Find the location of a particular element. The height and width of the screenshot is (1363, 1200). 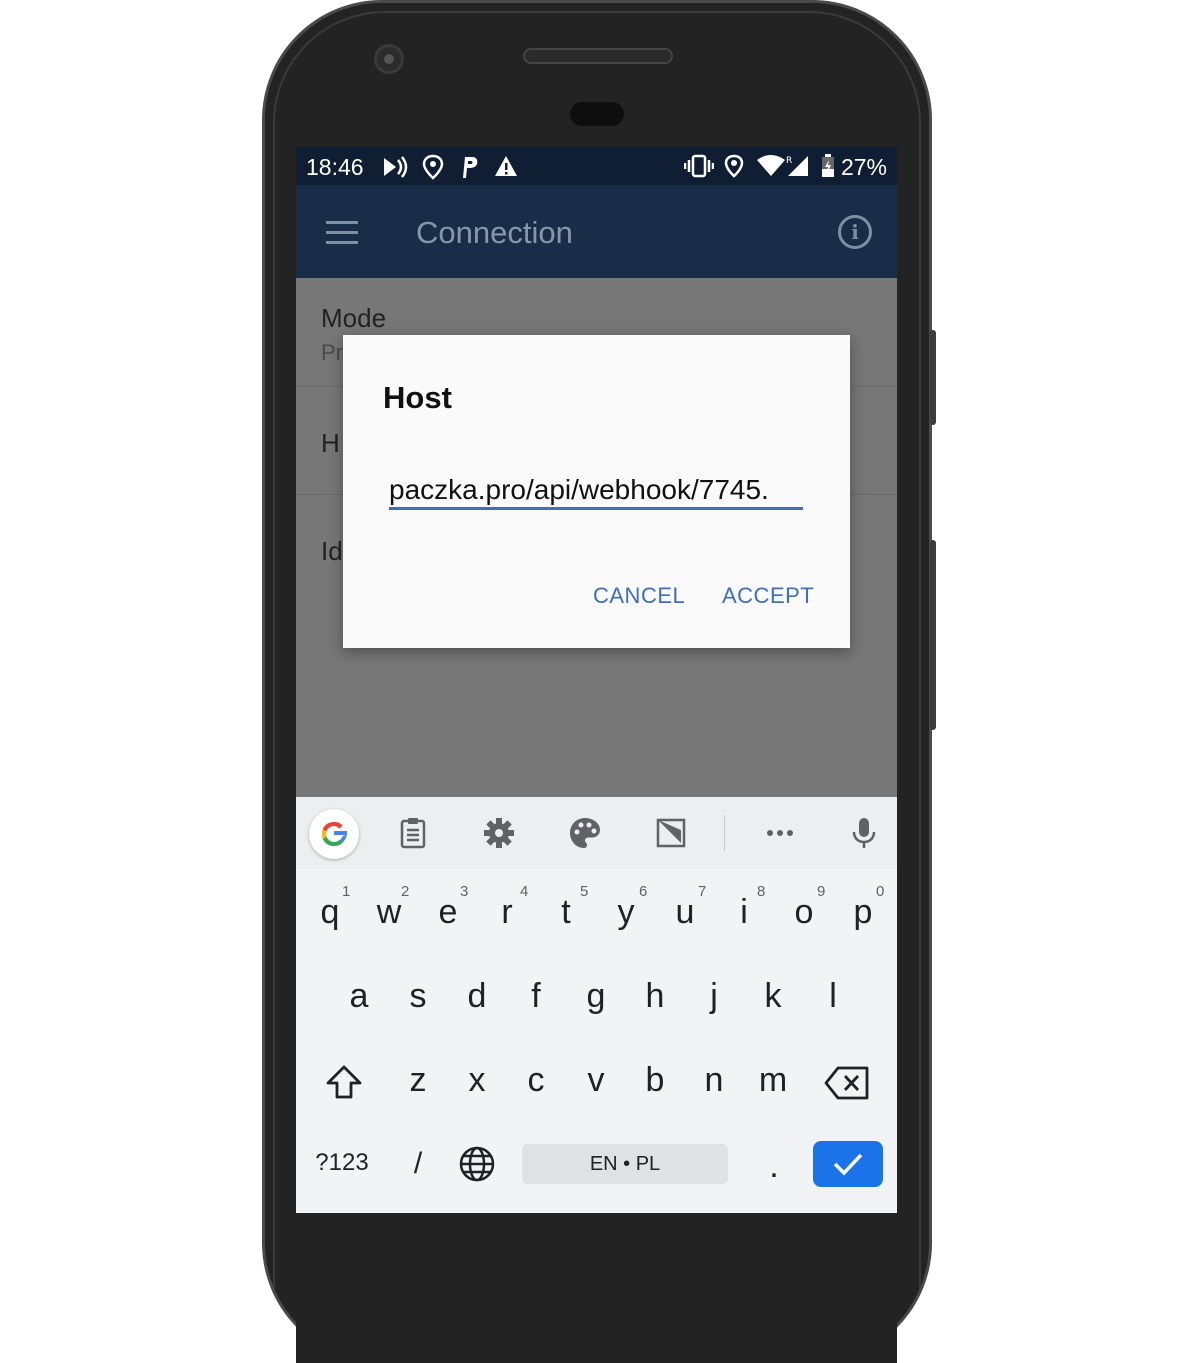

key-hint: 2 is located at coordinates (405, 891).